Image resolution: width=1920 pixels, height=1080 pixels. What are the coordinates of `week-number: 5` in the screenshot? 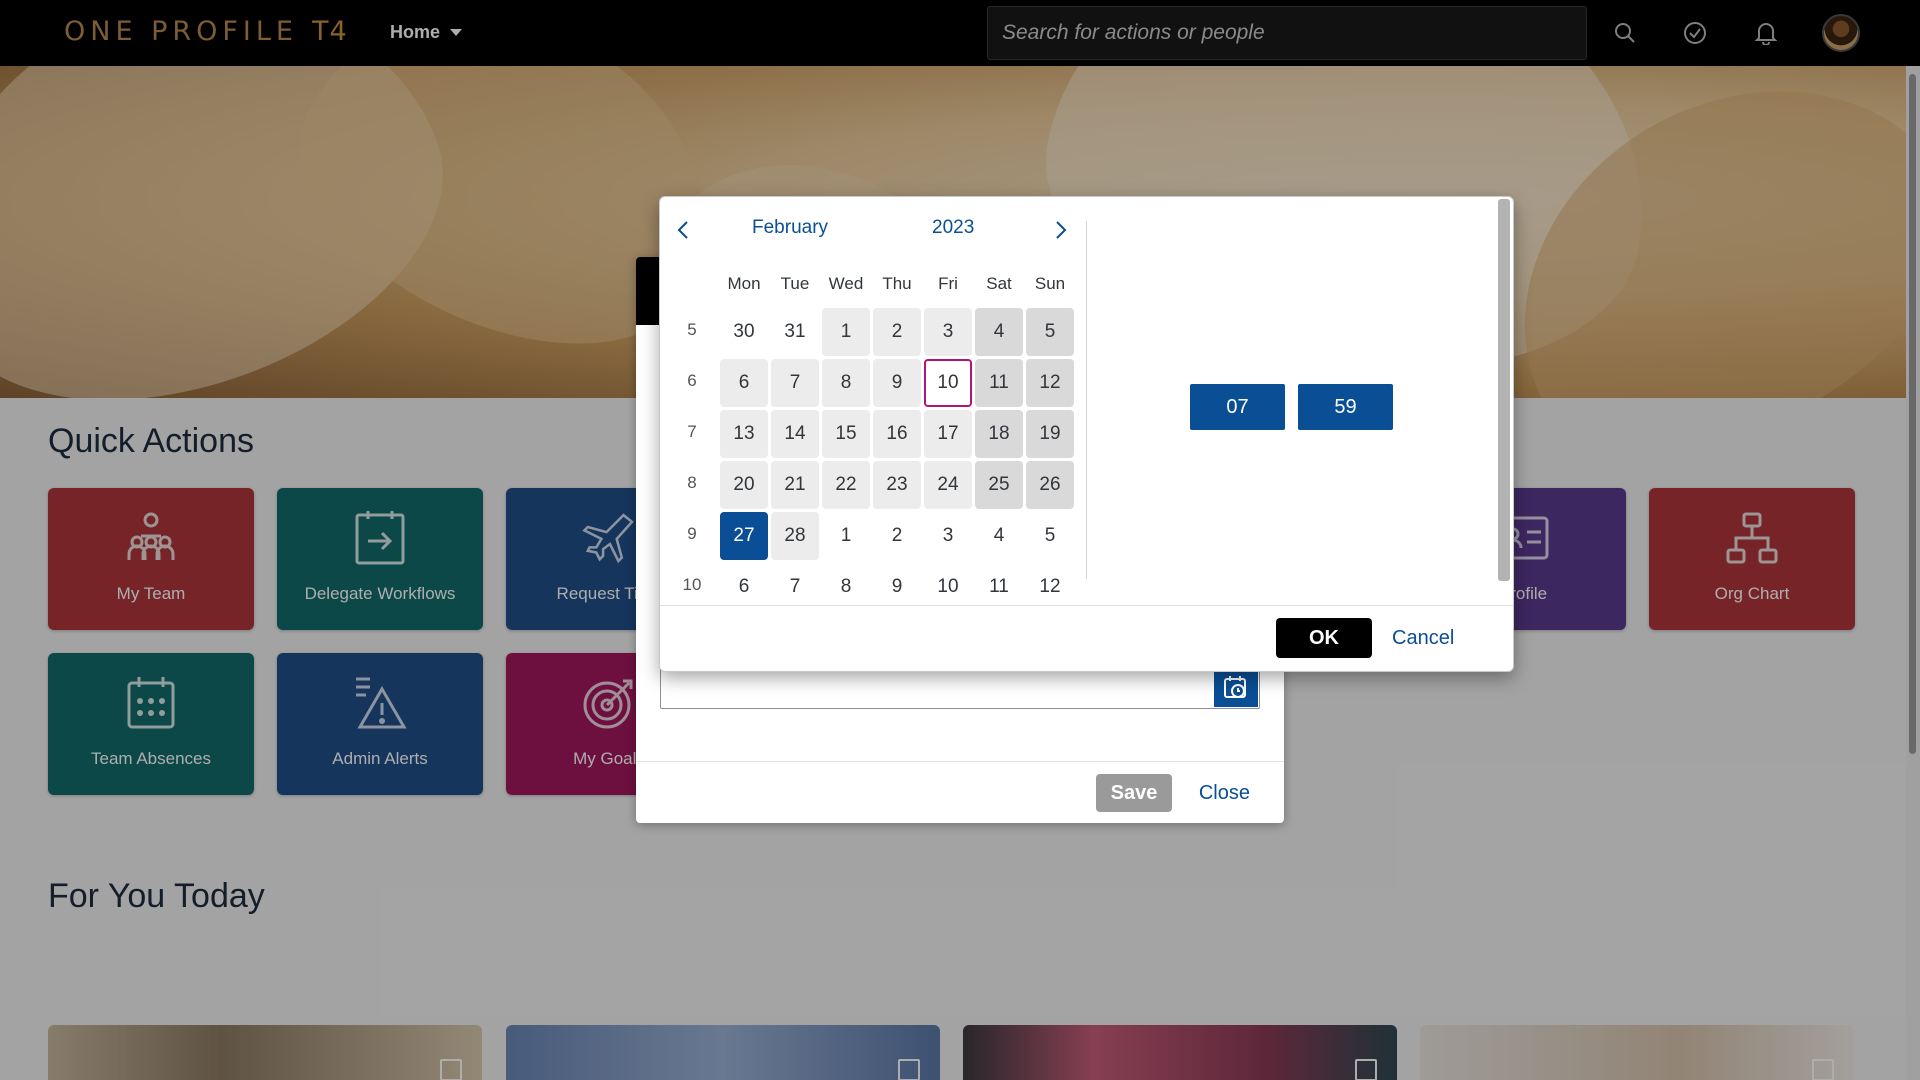 It's located at (692, 329).